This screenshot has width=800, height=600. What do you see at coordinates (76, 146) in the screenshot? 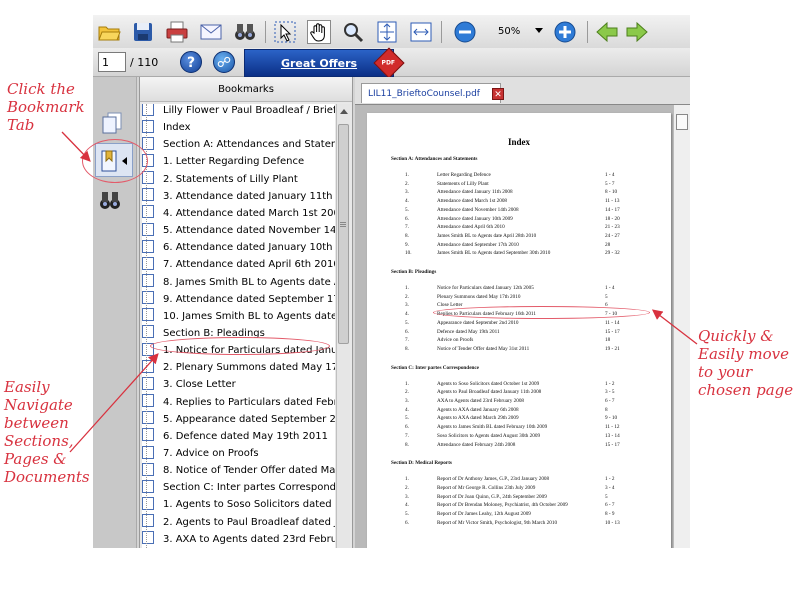
I see `arrow-to-bookmark-tab` at bounding box center [76, 146].